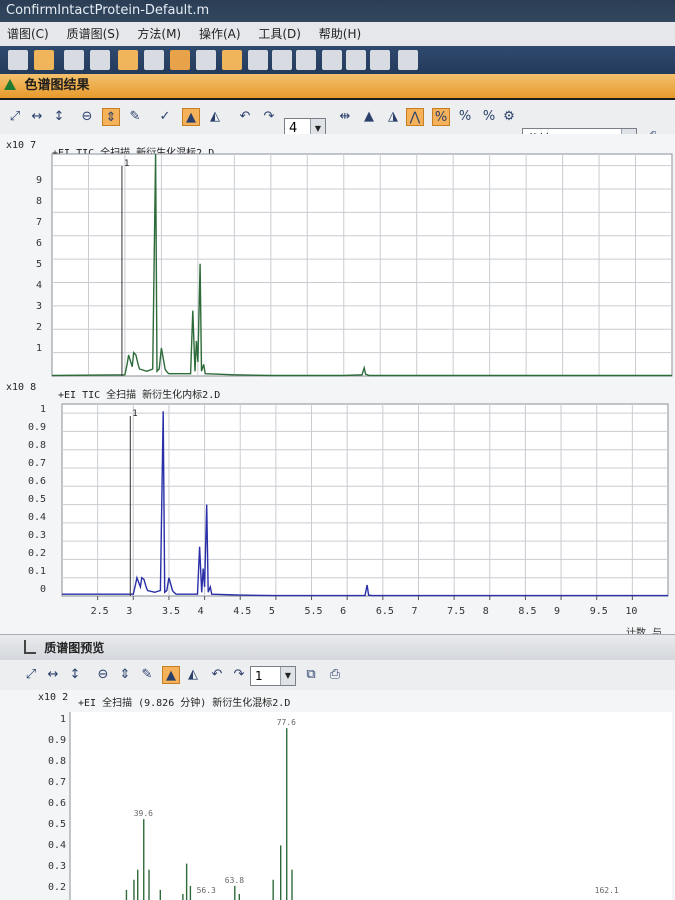 The height and width of the screenshot is (900, 675). What do you see at coordinates (165, 117) in the screenshot?
I see `manual-integrate-icon: ✓` at bounding box center [165, 117].